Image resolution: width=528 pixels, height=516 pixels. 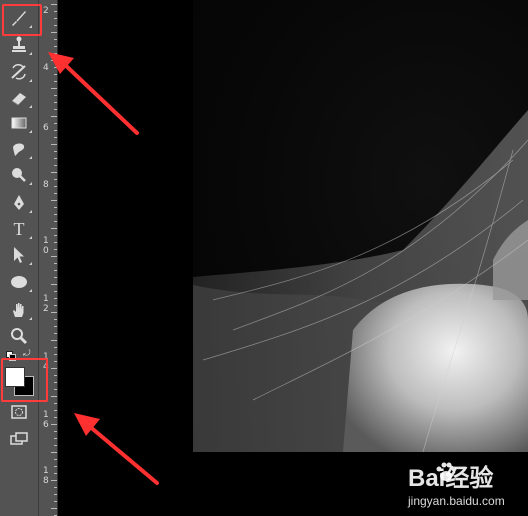 I want to click on tools-panel: T ⤾, so click(x=19, y=258).